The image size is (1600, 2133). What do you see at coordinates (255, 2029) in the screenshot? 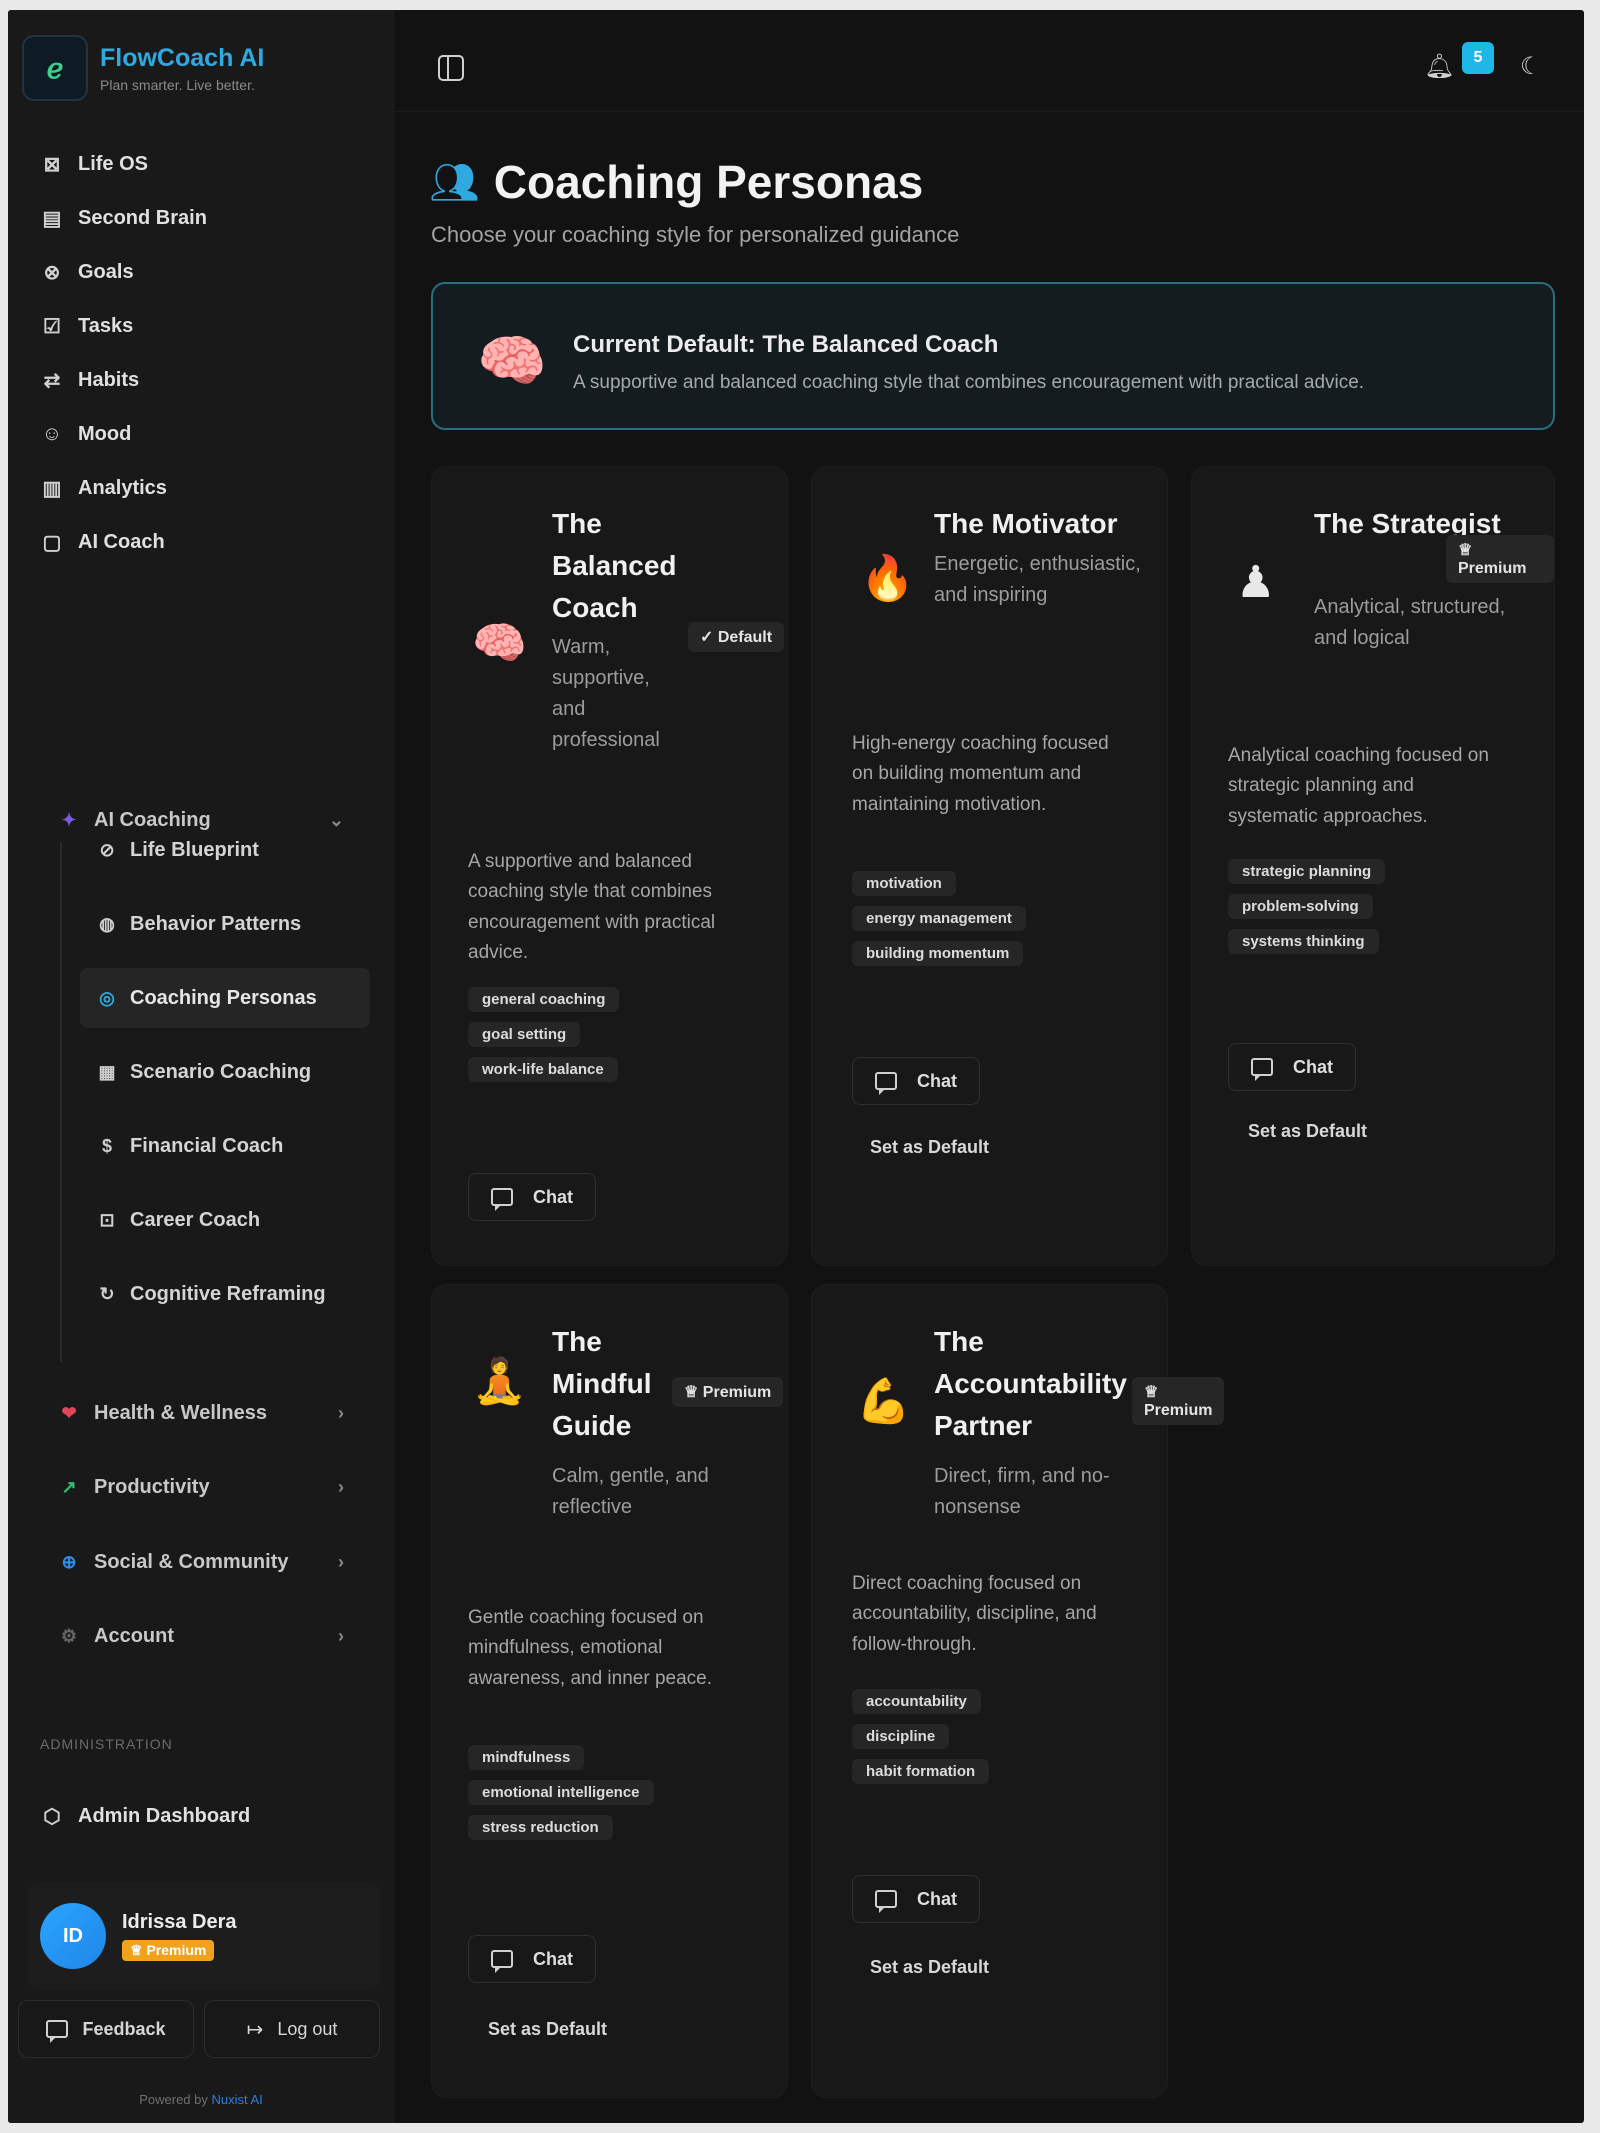
I see `logout-icon: ↦` at bounding box center [255, 2029].